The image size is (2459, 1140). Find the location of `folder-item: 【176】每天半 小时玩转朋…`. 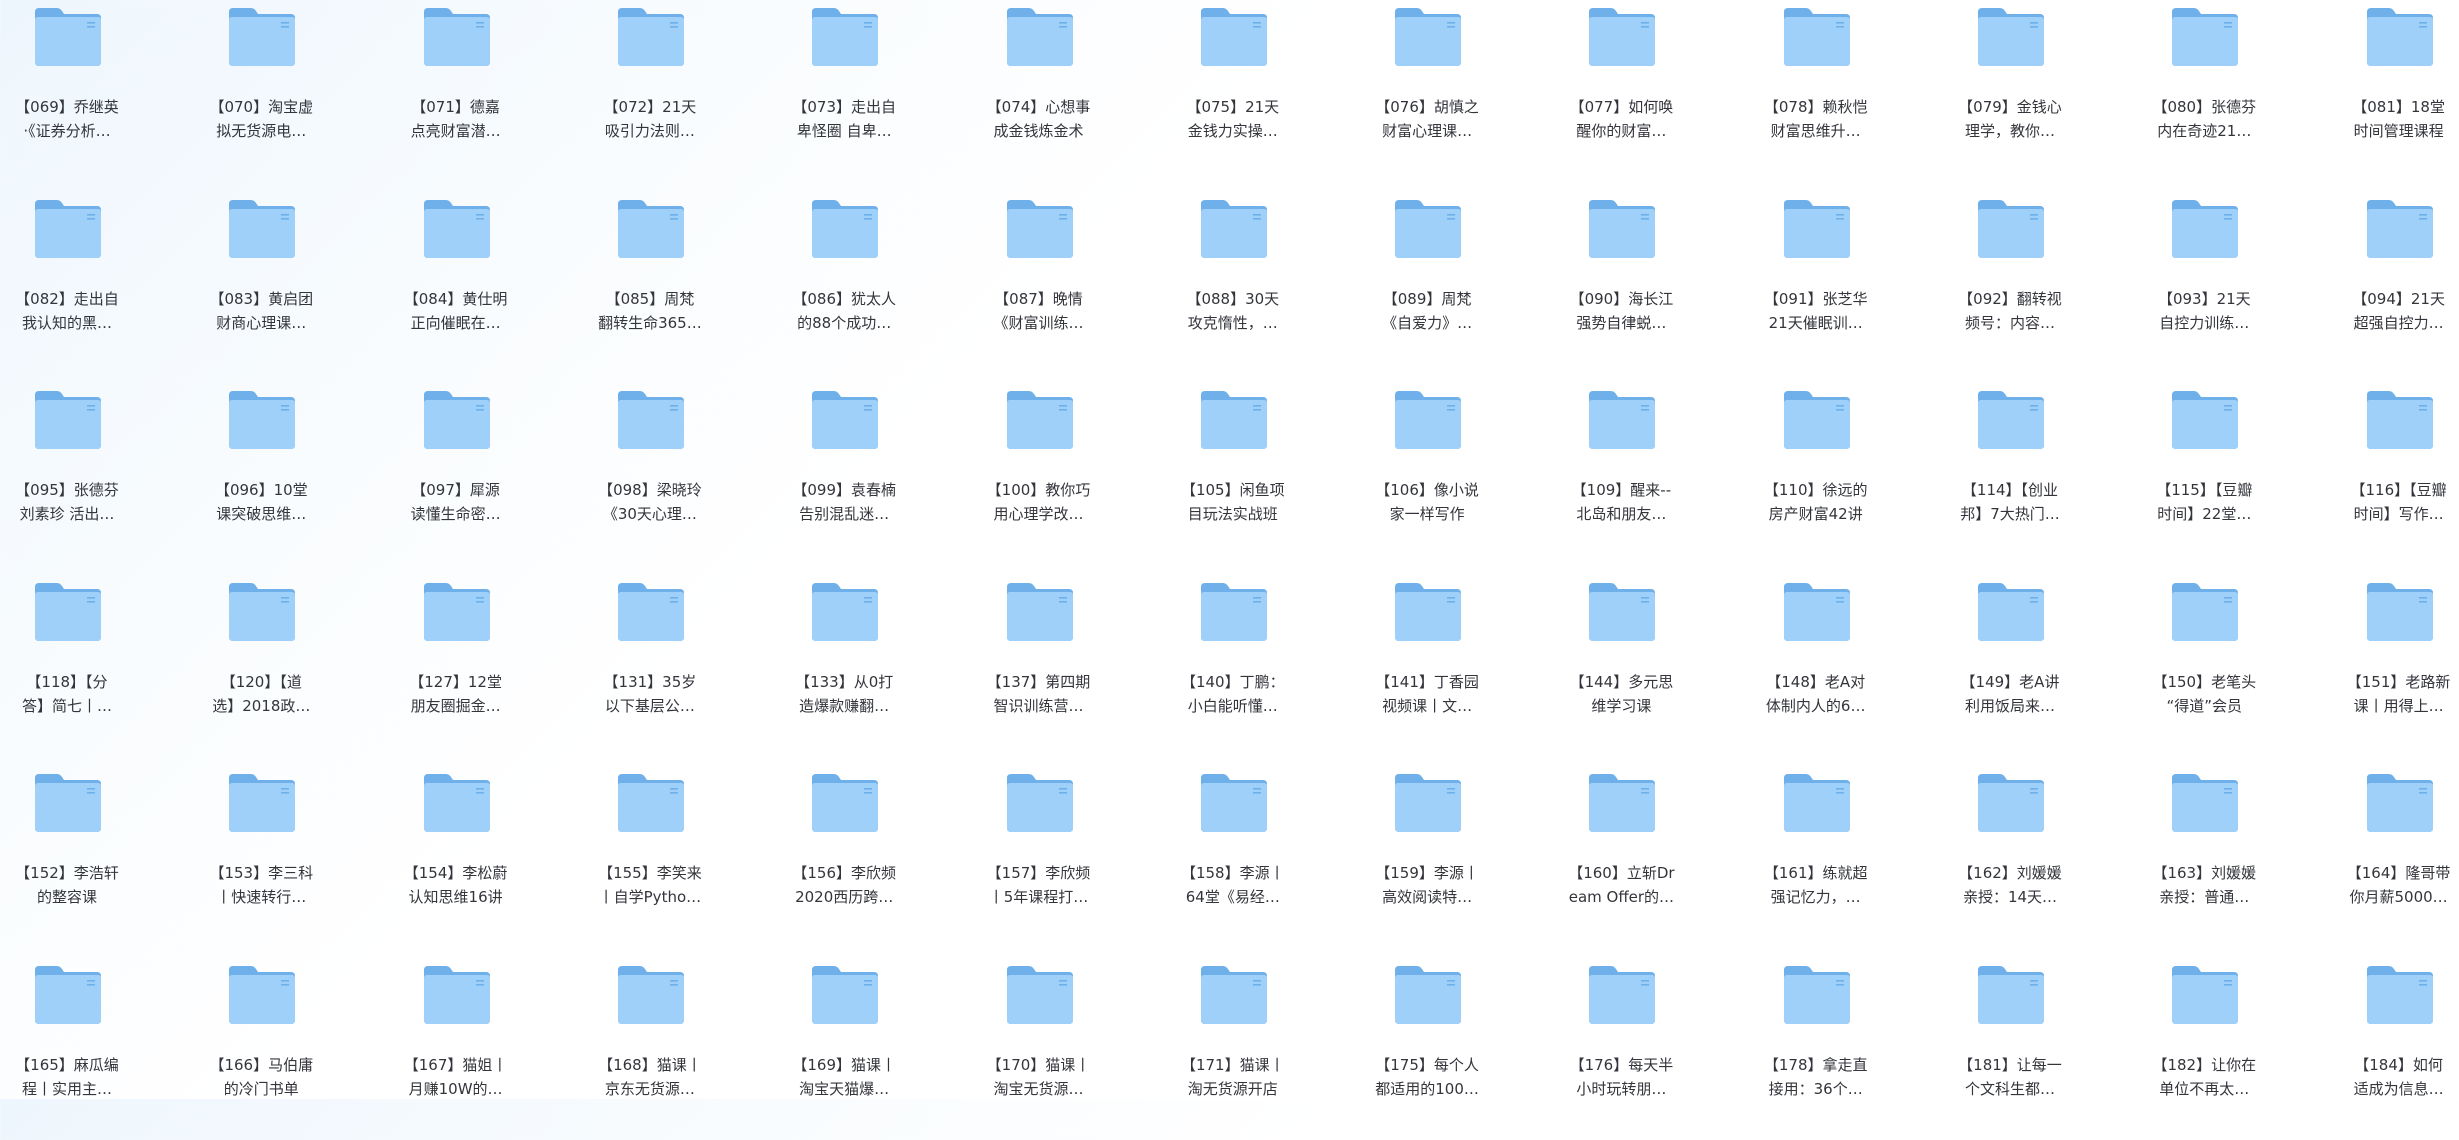

folder-item: 【176】每天半 小时玩转朋… is located at coordinates (1621, 1050).